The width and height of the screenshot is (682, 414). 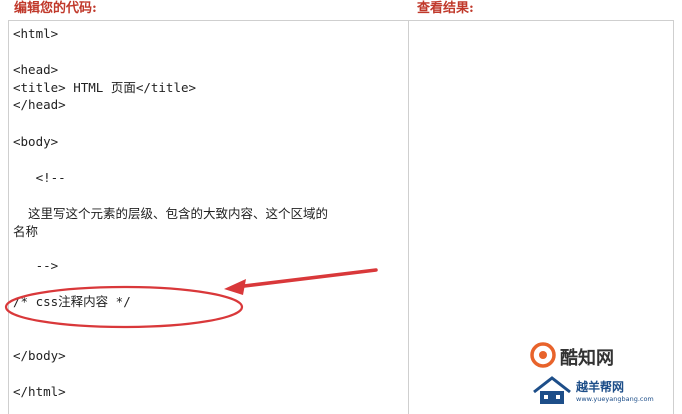 I want to click on code-line: -->, so click(x=36, y=265).